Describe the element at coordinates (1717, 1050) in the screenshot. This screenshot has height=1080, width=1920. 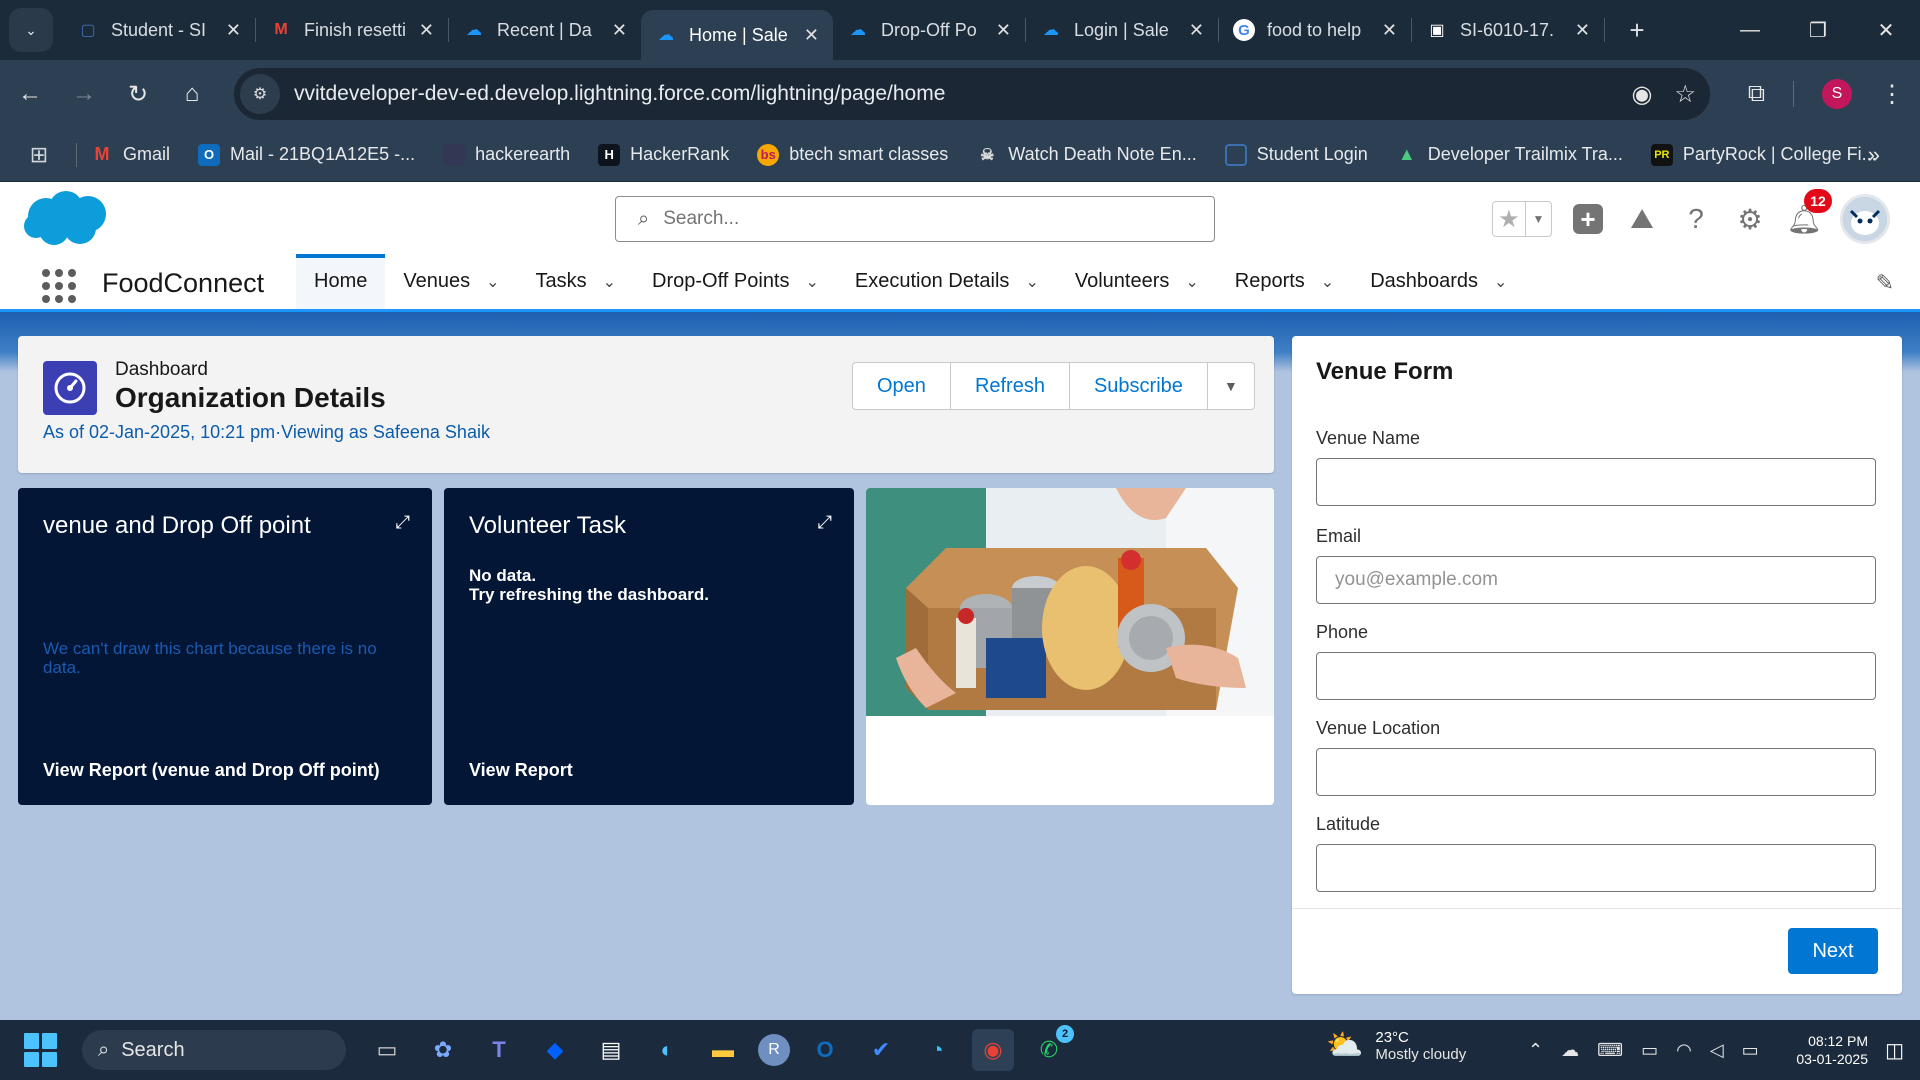
I see `volume-icon: ◁` at that location.